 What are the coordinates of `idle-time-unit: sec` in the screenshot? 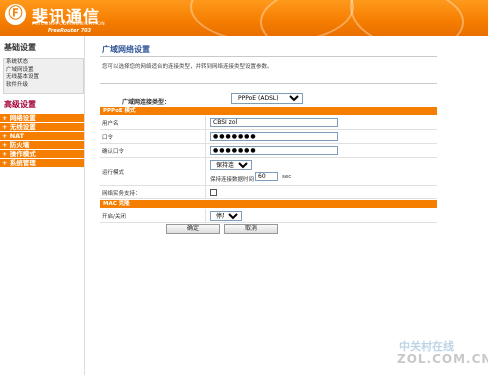 It's located at (287, 177).